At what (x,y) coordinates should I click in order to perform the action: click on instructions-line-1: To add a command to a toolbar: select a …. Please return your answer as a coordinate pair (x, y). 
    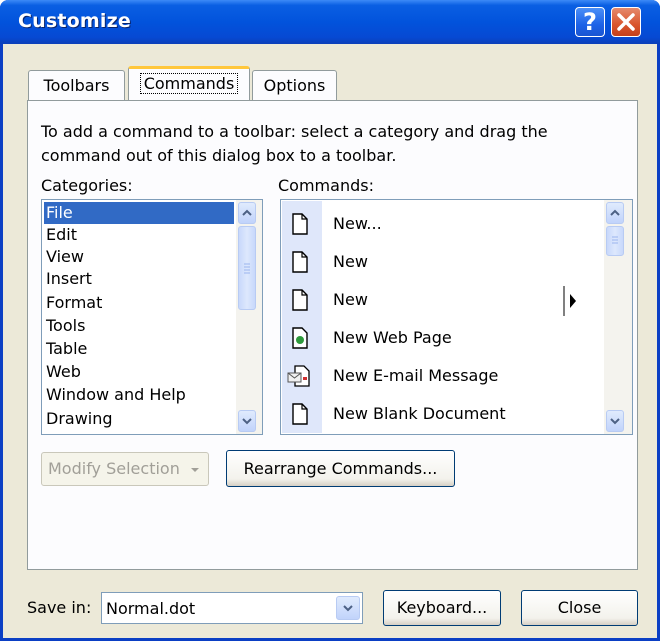
    Looking at the image, I should click on (294, 131).